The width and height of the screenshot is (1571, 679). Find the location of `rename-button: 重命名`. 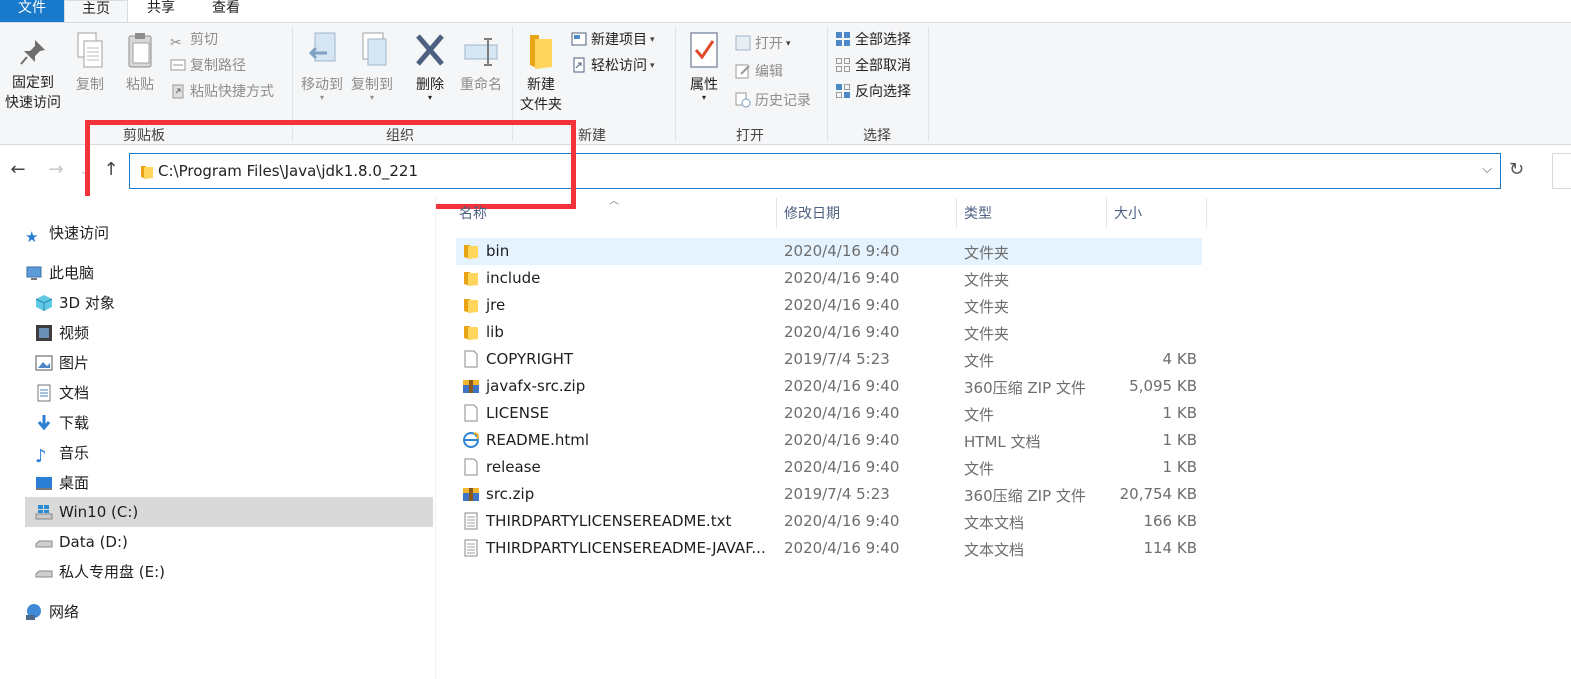

rename-button: 重命名 is located at coordinates (481, 63).